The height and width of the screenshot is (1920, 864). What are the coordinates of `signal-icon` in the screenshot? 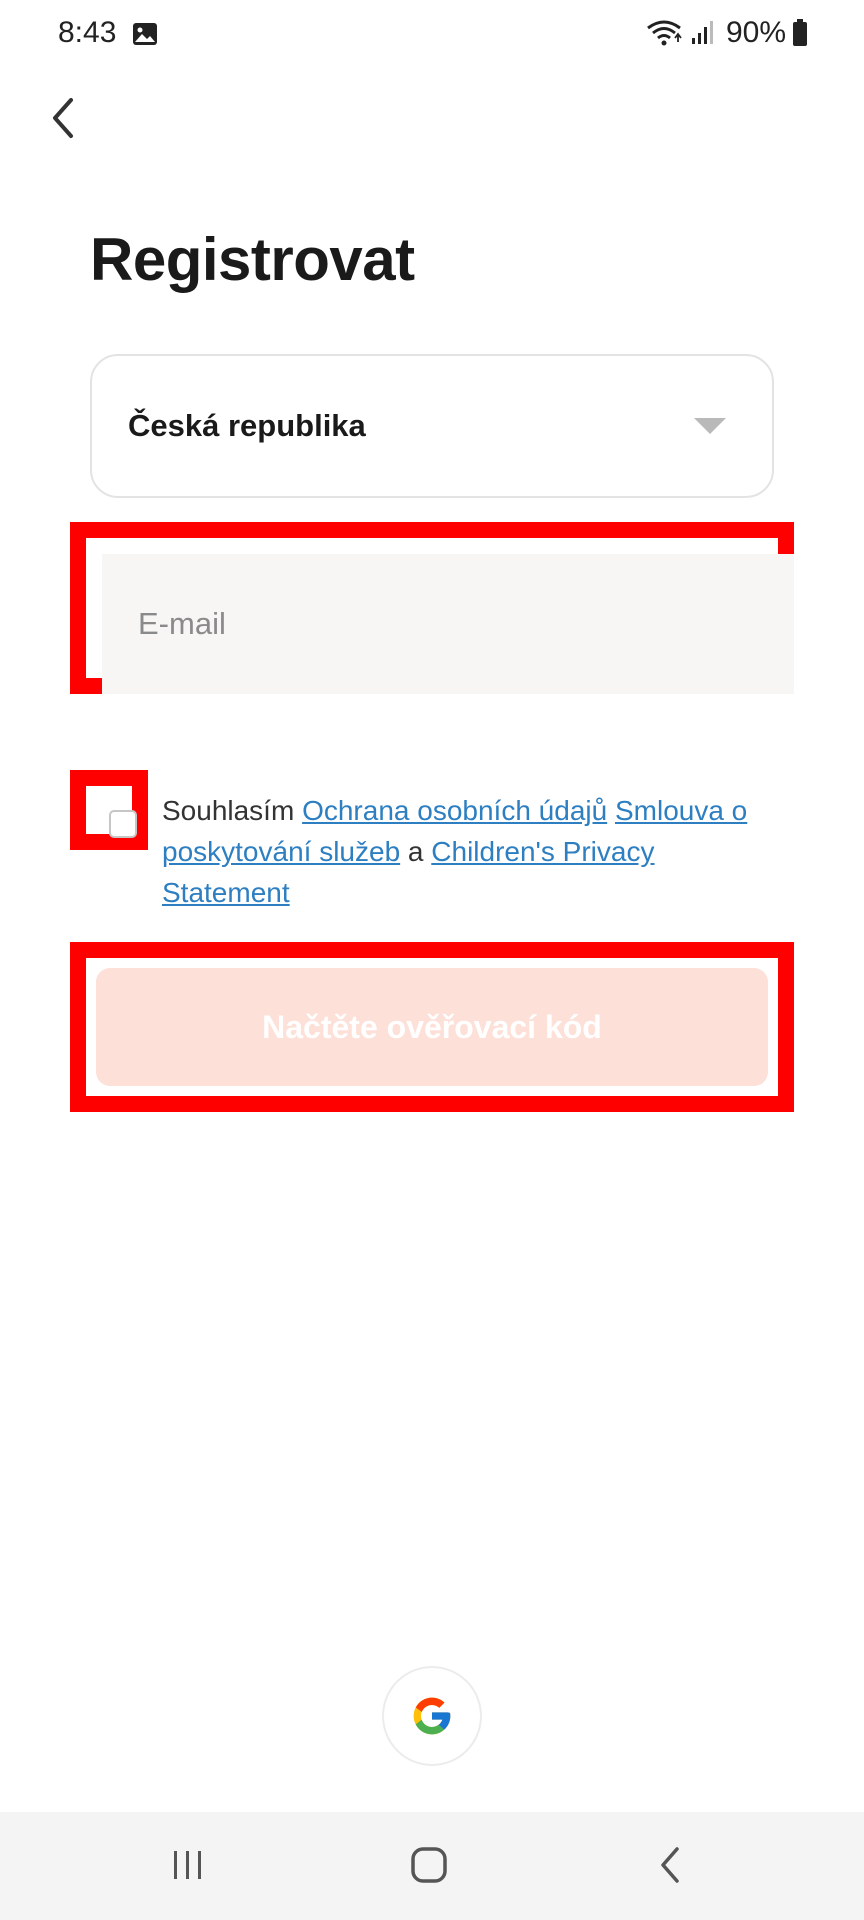 It's located at (702, 32).